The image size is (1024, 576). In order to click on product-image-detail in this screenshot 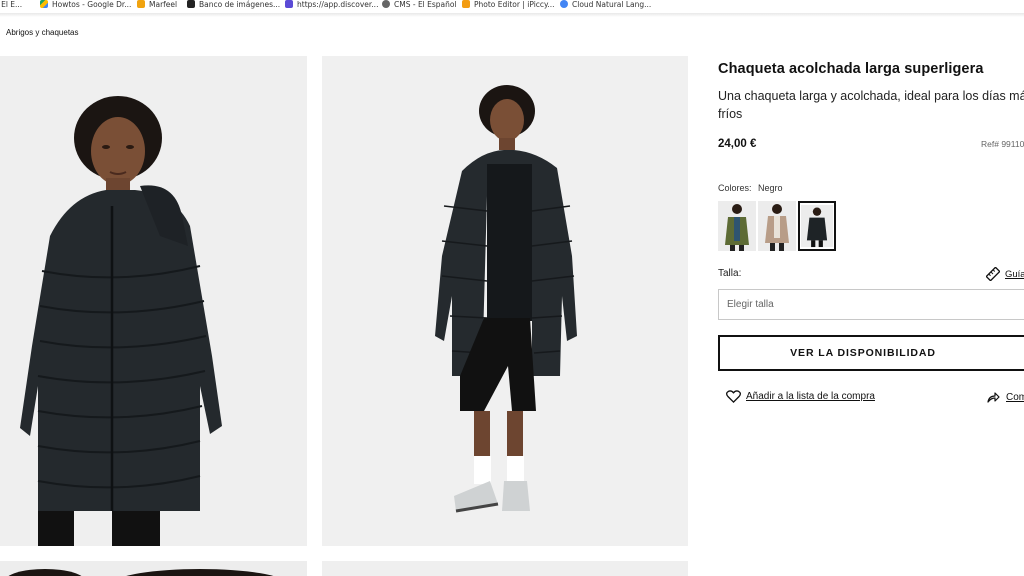, I will do `click(153, 568)`.